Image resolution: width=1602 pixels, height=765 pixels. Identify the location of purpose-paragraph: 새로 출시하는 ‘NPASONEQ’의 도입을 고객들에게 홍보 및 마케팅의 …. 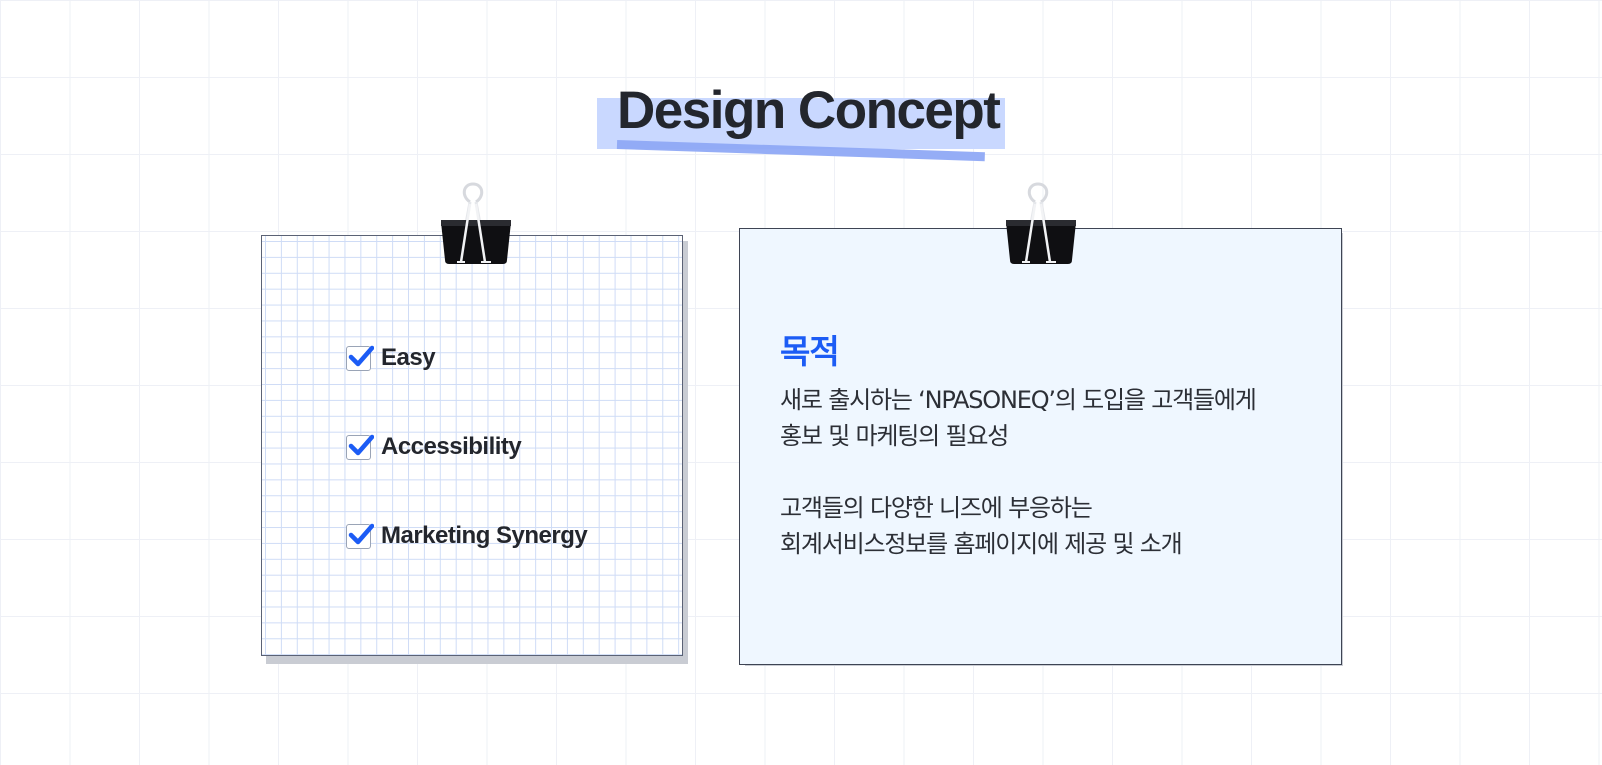
(1018, 418).